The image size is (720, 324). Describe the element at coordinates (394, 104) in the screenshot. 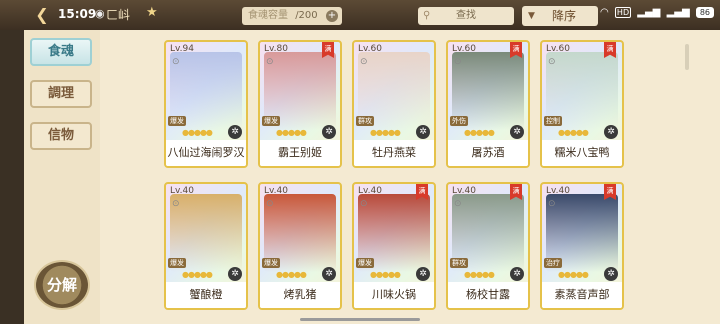

I see `food-soul-card: Lv.60 ⊙ 群攻 ●●●●● ✲ 牡丹燕菜` at that location.